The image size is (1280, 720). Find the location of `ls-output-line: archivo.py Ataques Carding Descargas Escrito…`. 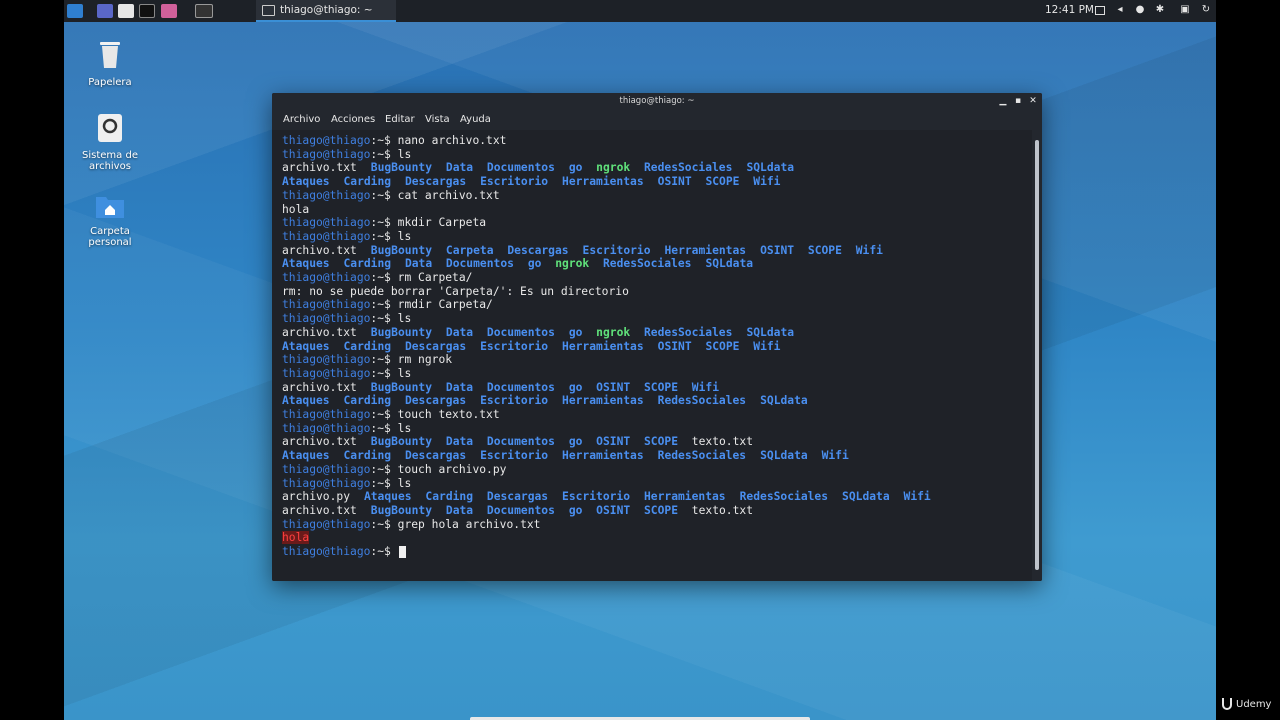

ls-output-line: archivo.py Ataques Carding Descargas Escrito… is located at coordinates (652, 497).